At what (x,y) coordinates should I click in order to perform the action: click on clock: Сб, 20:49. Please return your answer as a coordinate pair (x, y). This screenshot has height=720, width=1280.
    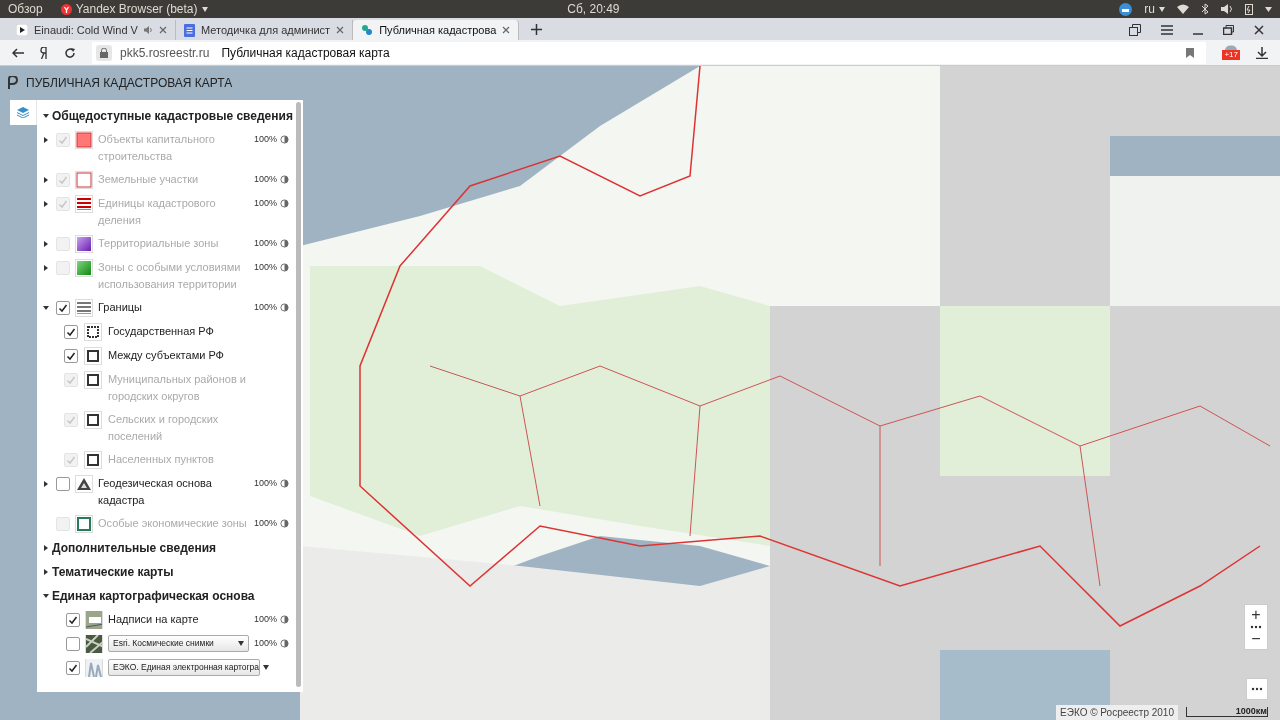
    Looking at the image, I should click on (663, 9).